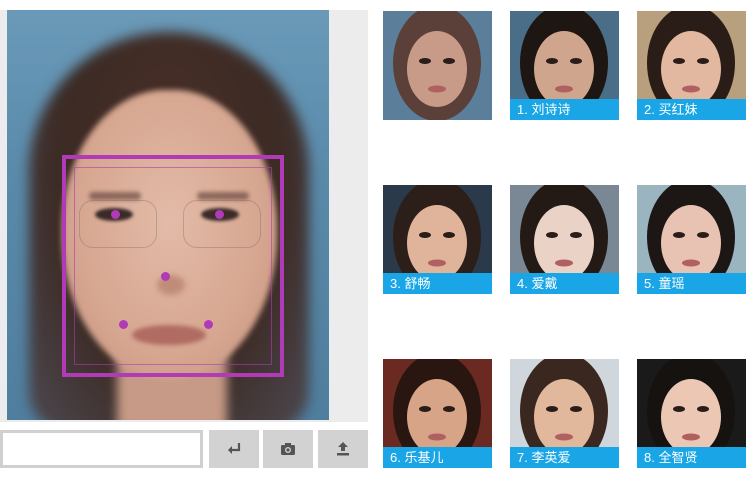  What do you see at coordinates (123, 324) in the screenshot?
I see `landmark-mouth-left` at bounding box center [123, 324].